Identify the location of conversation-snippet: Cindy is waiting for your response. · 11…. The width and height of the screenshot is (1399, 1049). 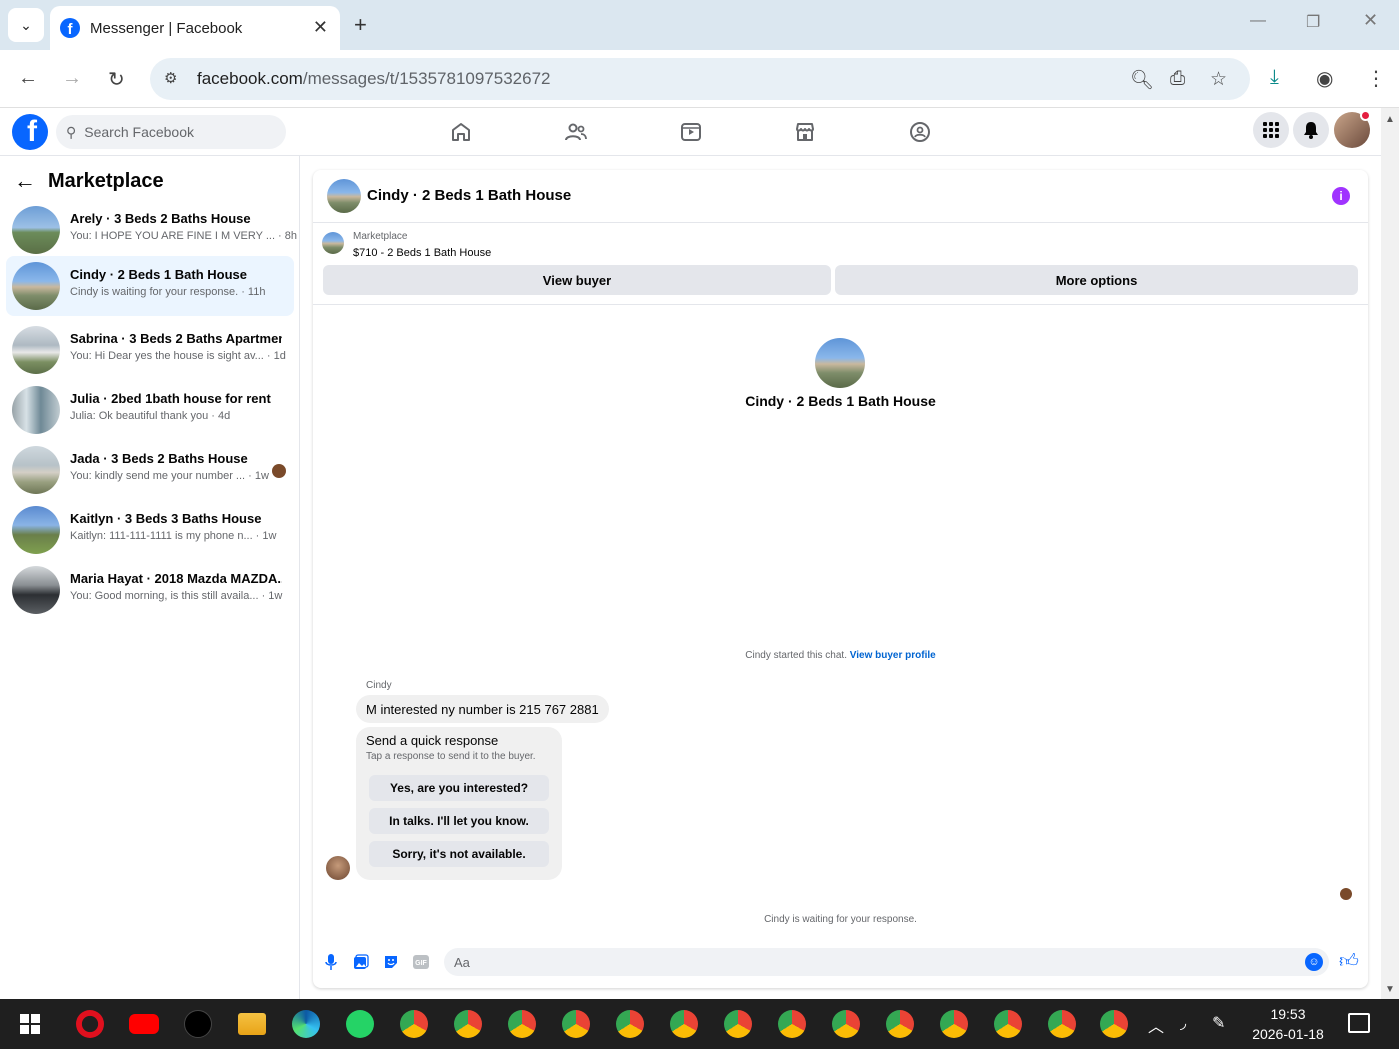
(168, 292).